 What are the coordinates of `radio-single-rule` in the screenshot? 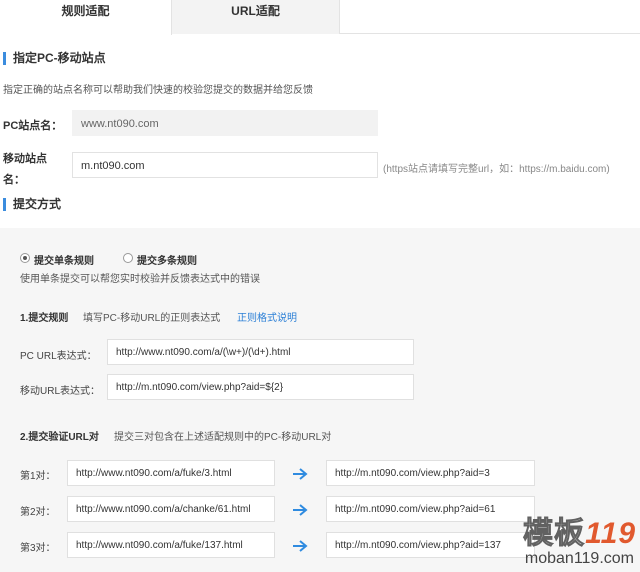 It's located at (25, 258).